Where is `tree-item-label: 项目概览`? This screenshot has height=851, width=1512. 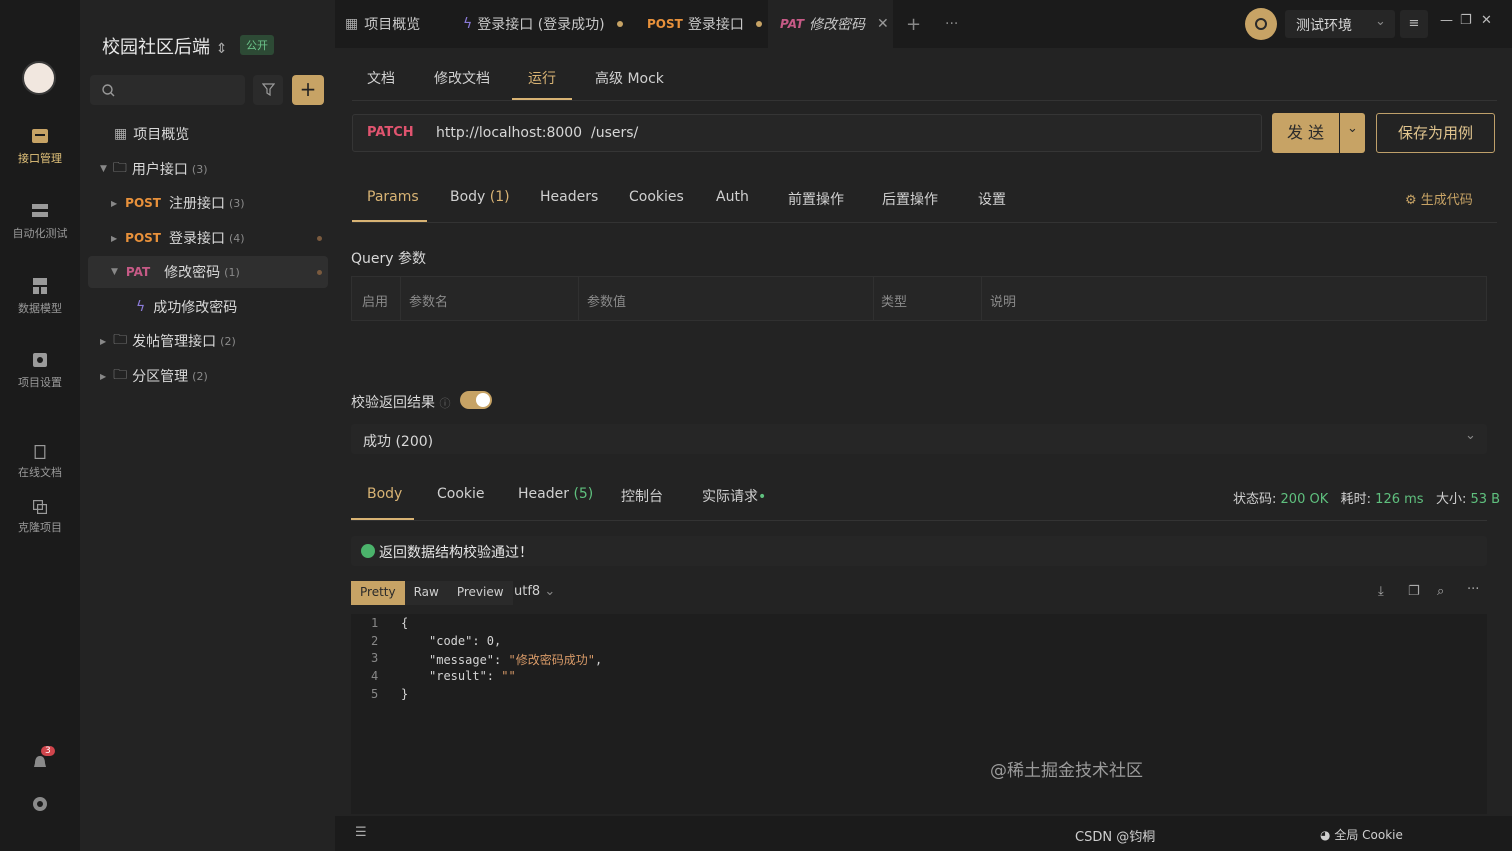
tree-item-label: 项目概览 is located at coordinates (161, 135).